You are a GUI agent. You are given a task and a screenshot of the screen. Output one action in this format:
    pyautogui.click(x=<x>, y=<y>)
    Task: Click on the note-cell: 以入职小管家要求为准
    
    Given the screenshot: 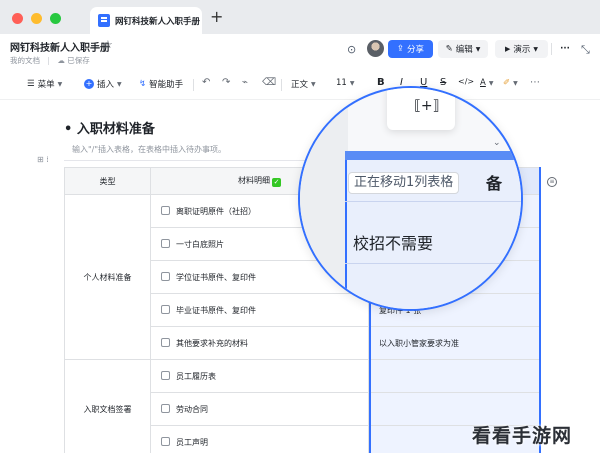 What is the action you would take?
    pyautogui.click(x=454, y=343)
    